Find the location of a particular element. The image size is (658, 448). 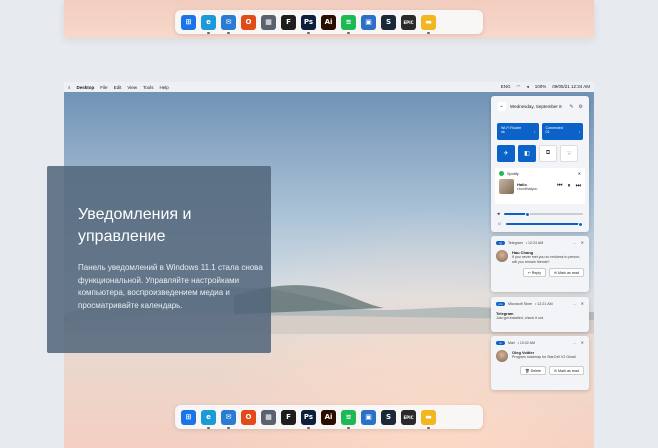

media-source: Spotify is located at coordinates (513, 173).